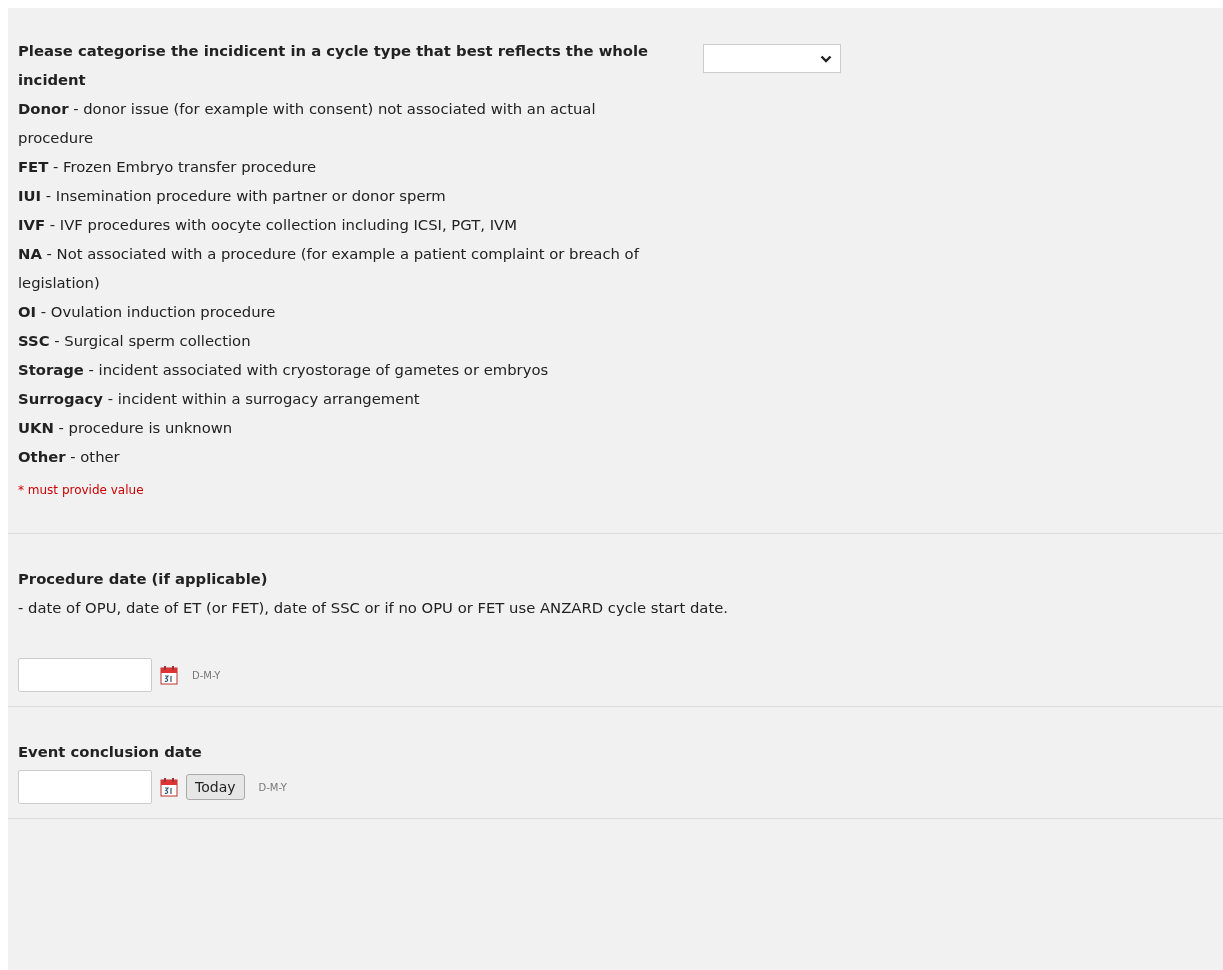  What do you see at coordinates (219, 399) in the screenshot?
I see `option-description: Surrogacy - incident within a surrogacy arrangement` at bounding box center [219, 399].